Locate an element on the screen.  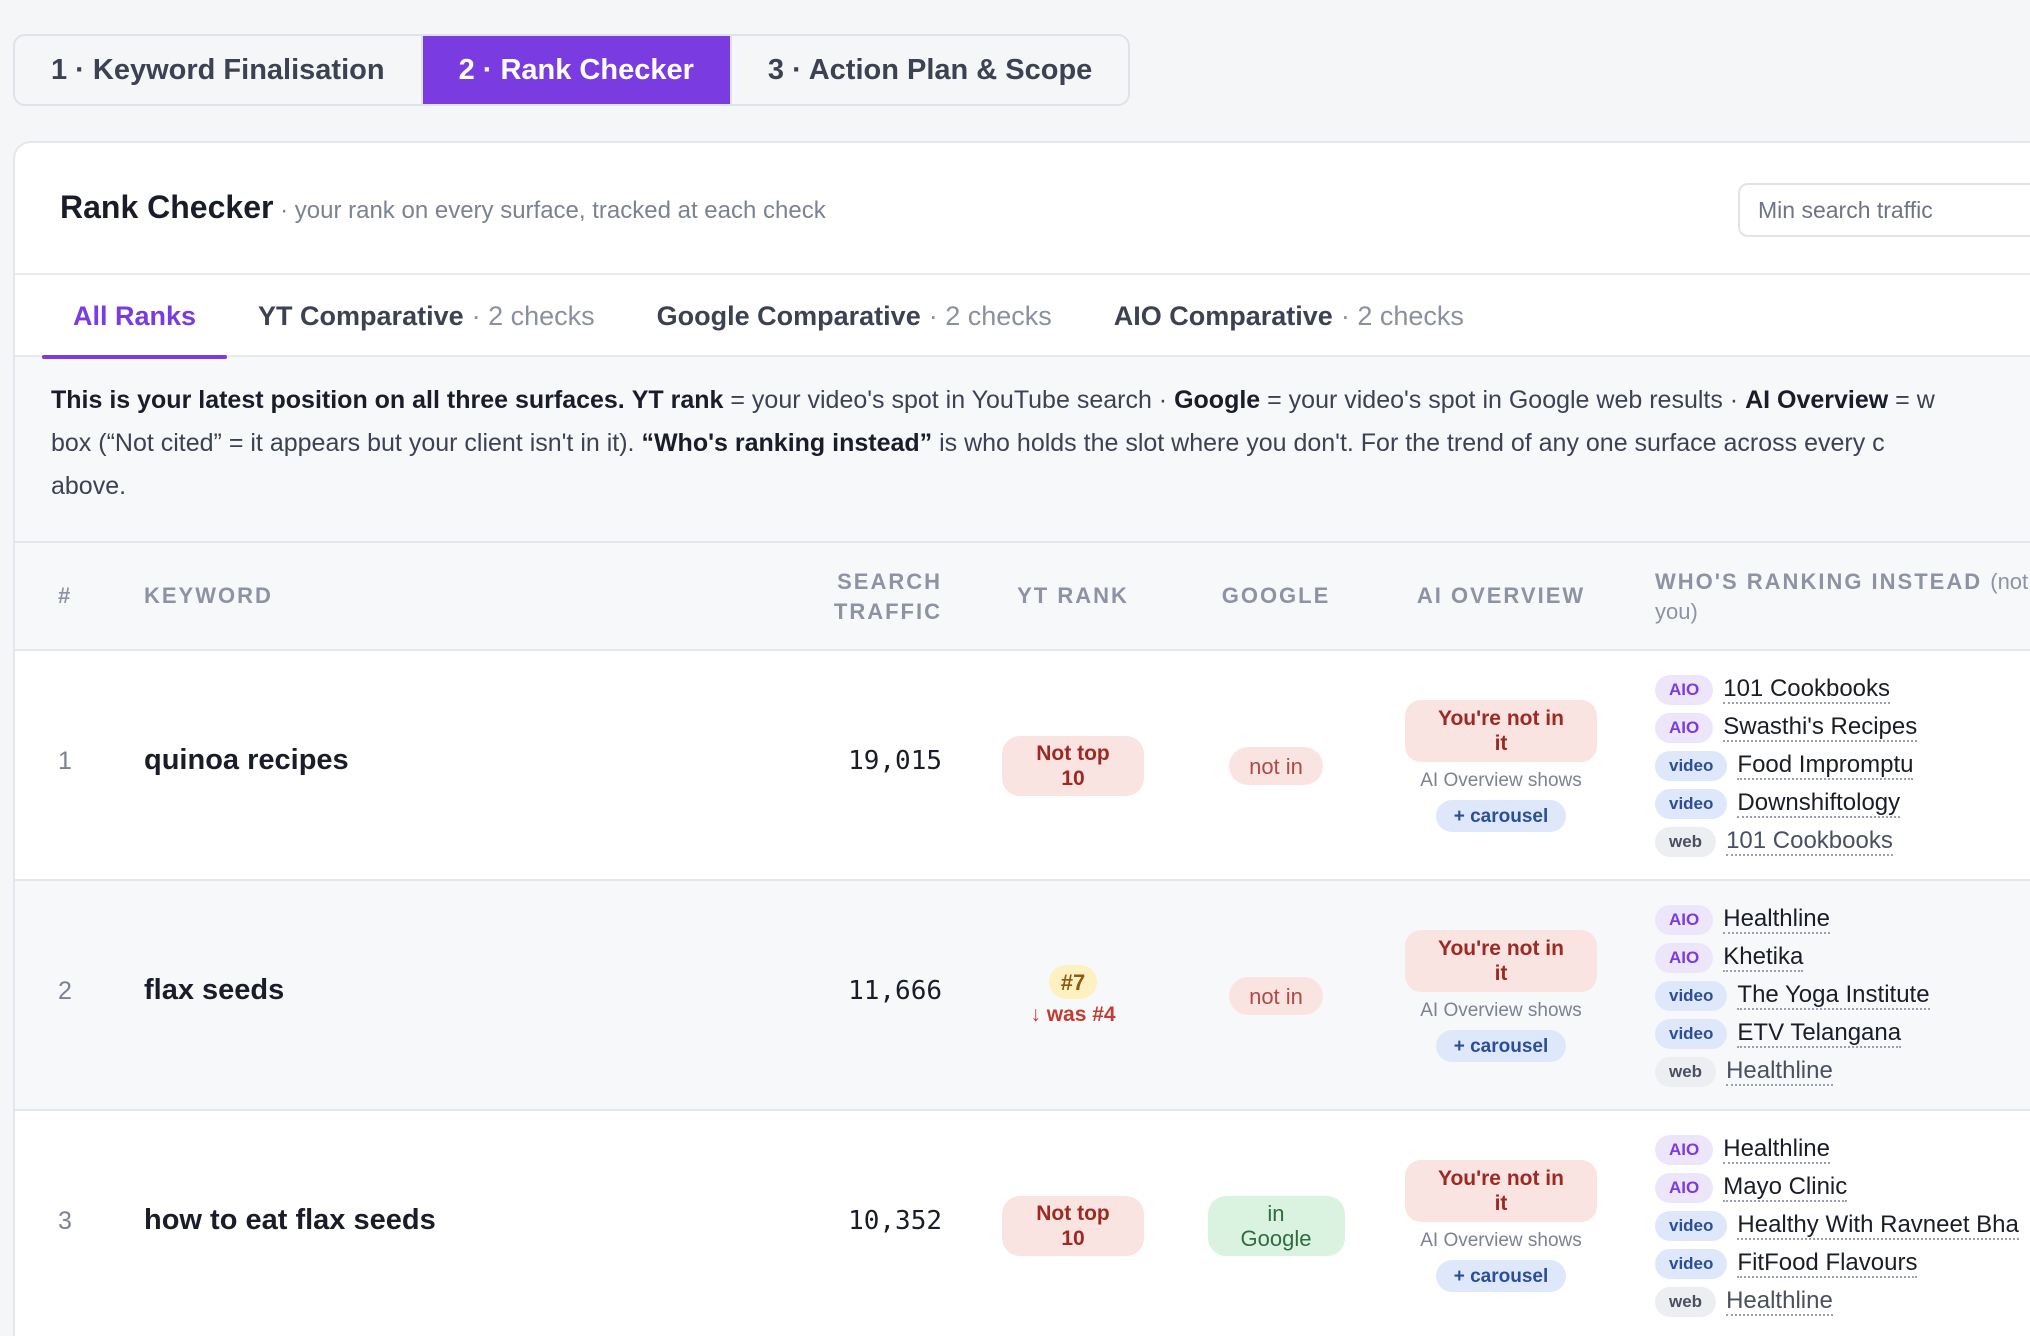
competitor-link: The Yoga Institute is located at coordinates (1833, 996).